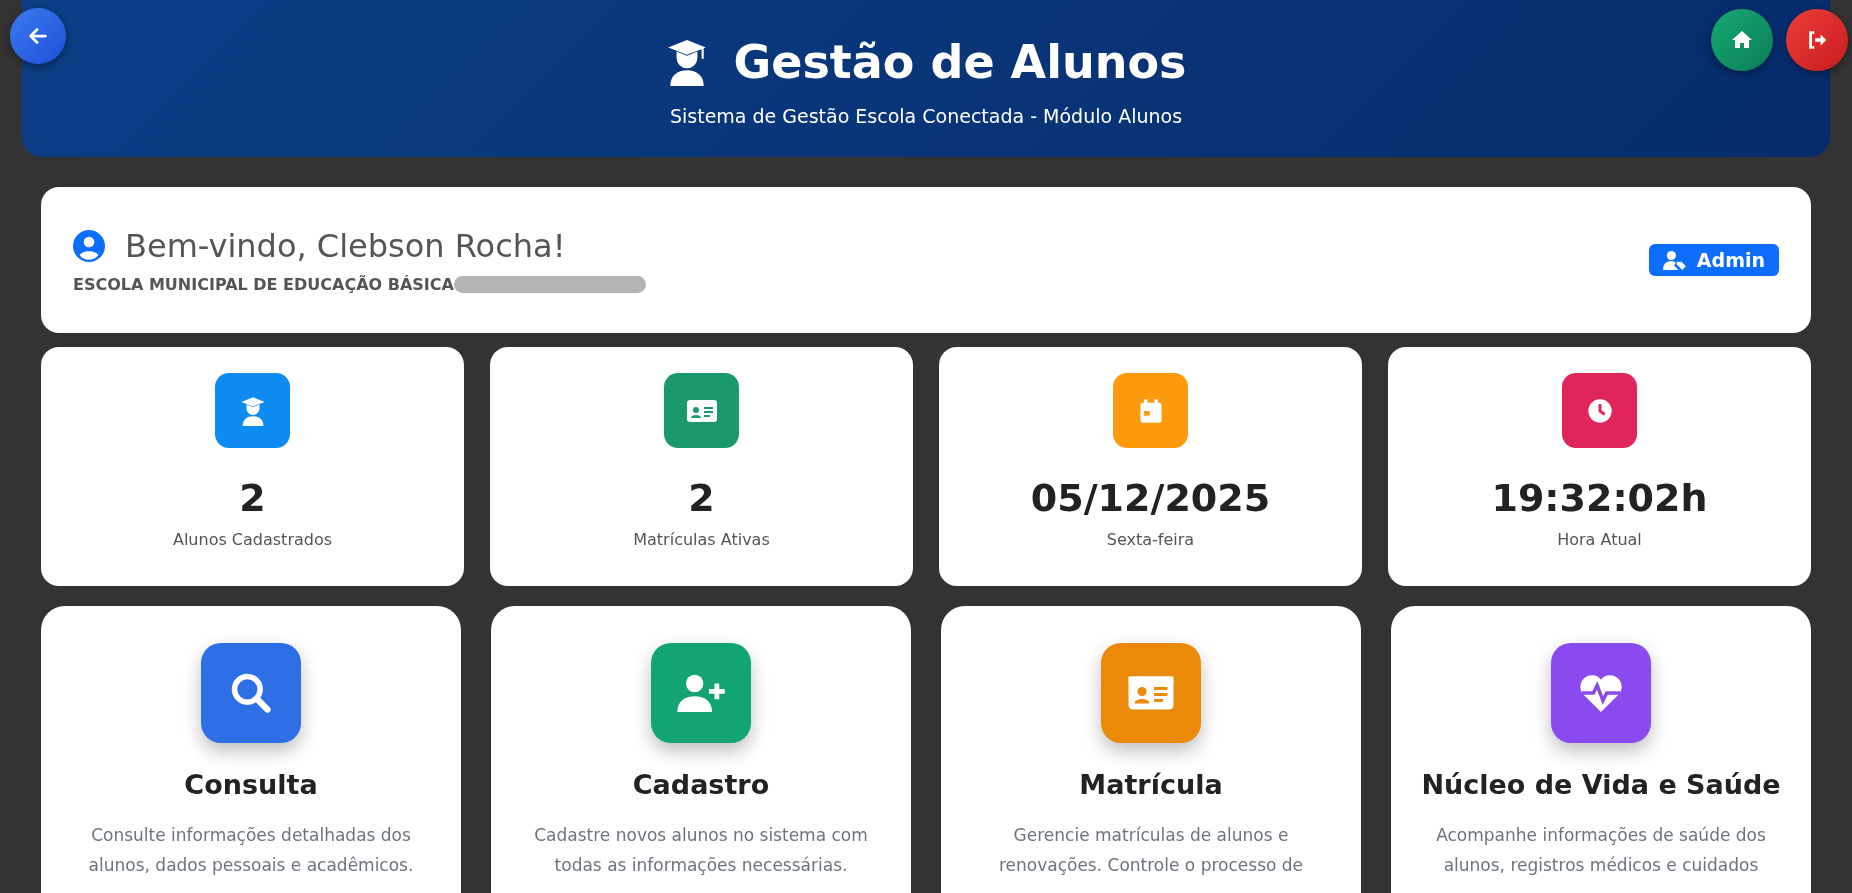 The image size is (1852, 893). What do you see at coordinates (701, 693) in the screenshot?
I see `add-user-icon` at bounding box center [701, 693].